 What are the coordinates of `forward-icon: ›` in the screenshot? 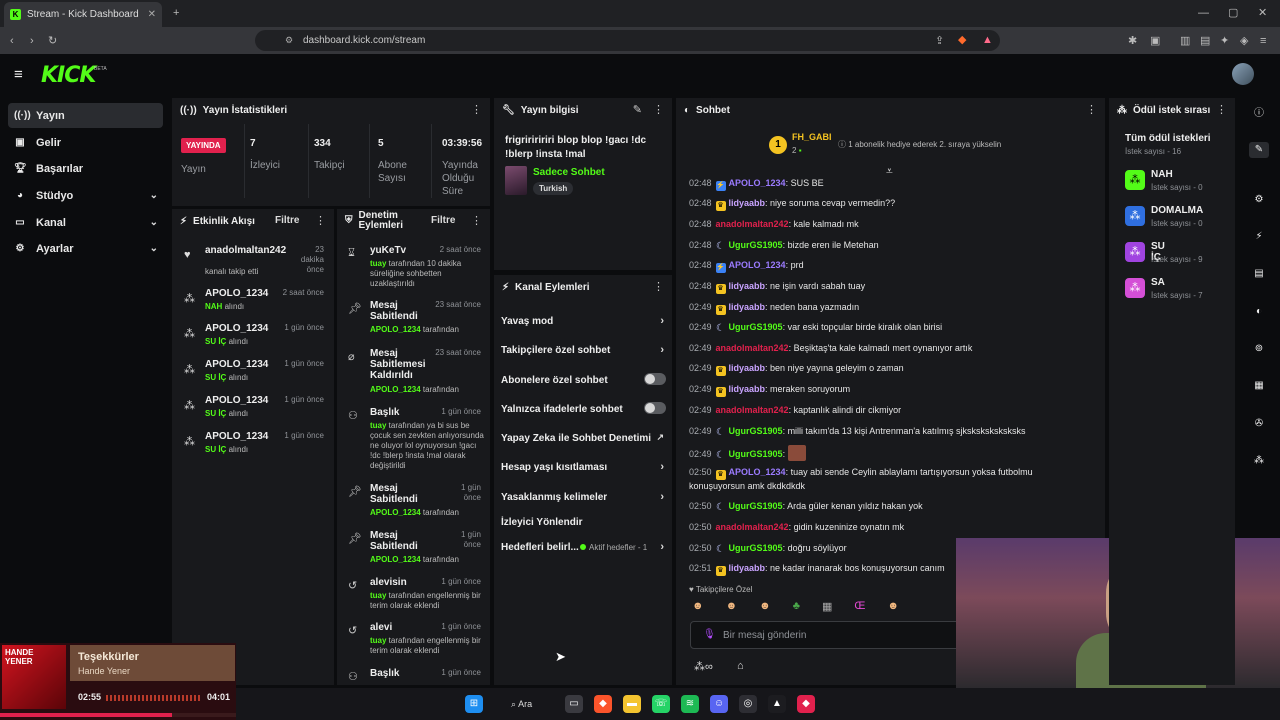 It's located at (32, 41).